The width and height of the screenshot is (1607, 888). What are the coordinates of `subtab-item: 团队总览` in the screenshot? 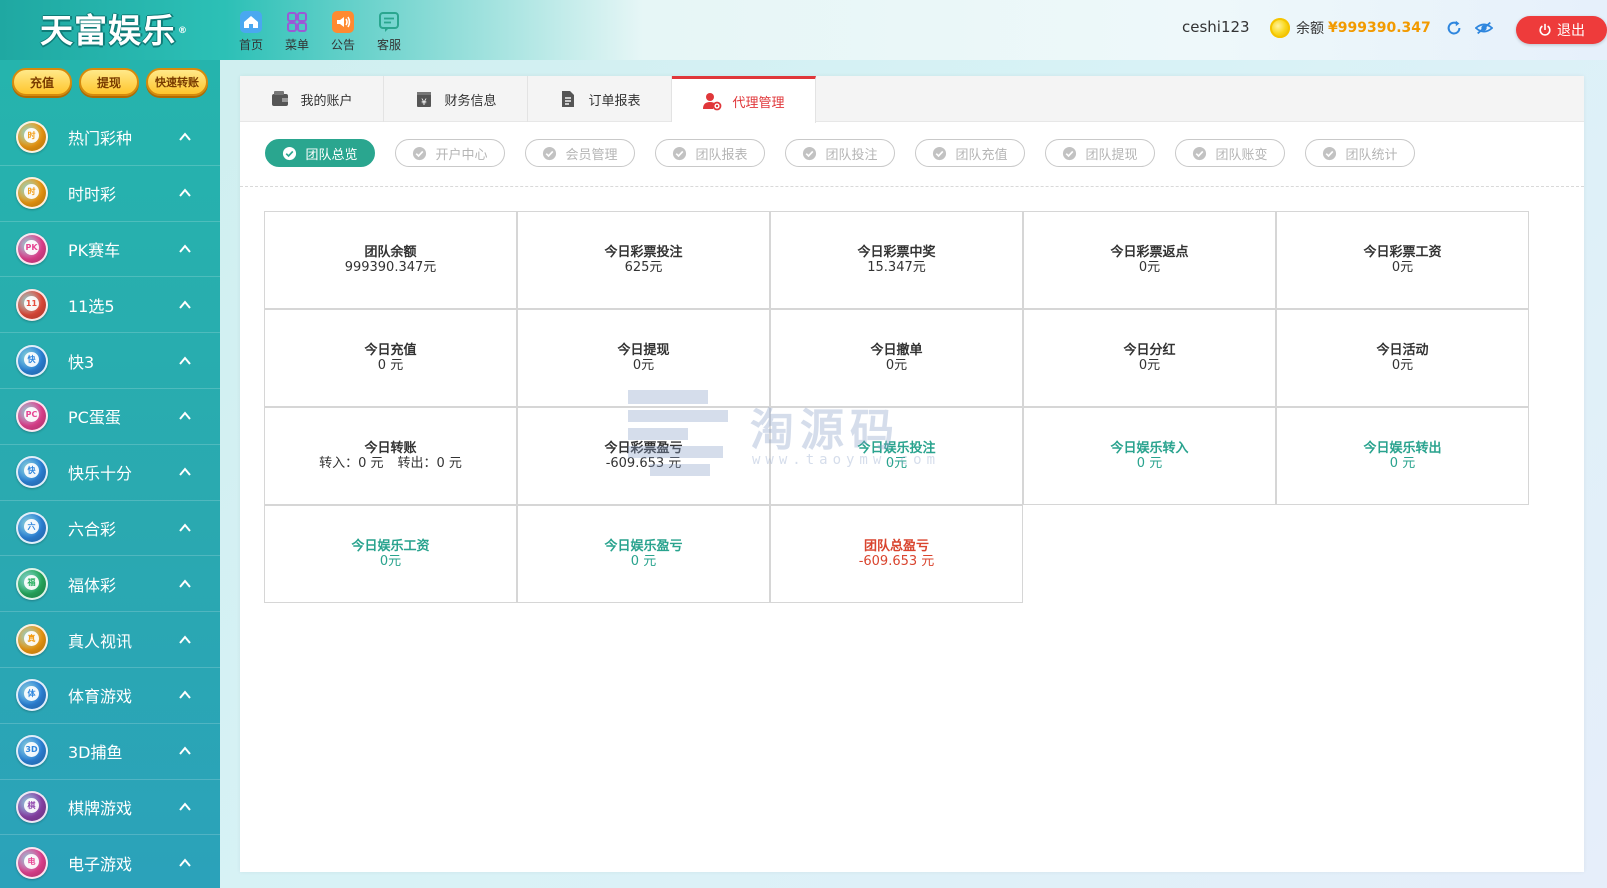 It's located at (320, 153).